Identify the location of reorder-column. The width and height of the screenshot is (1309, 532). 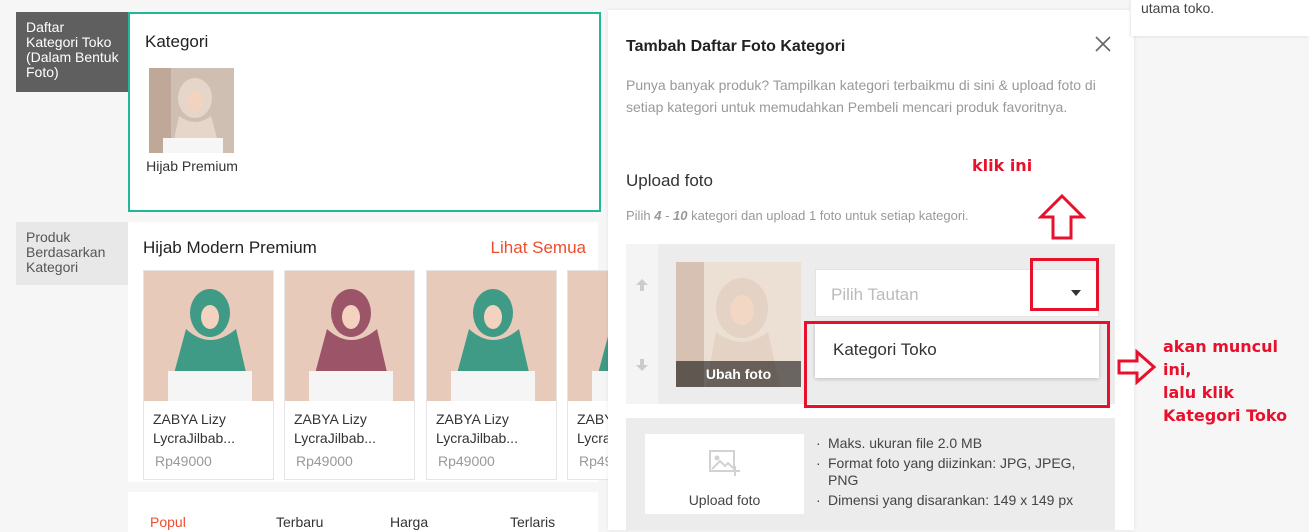
(642, 324).